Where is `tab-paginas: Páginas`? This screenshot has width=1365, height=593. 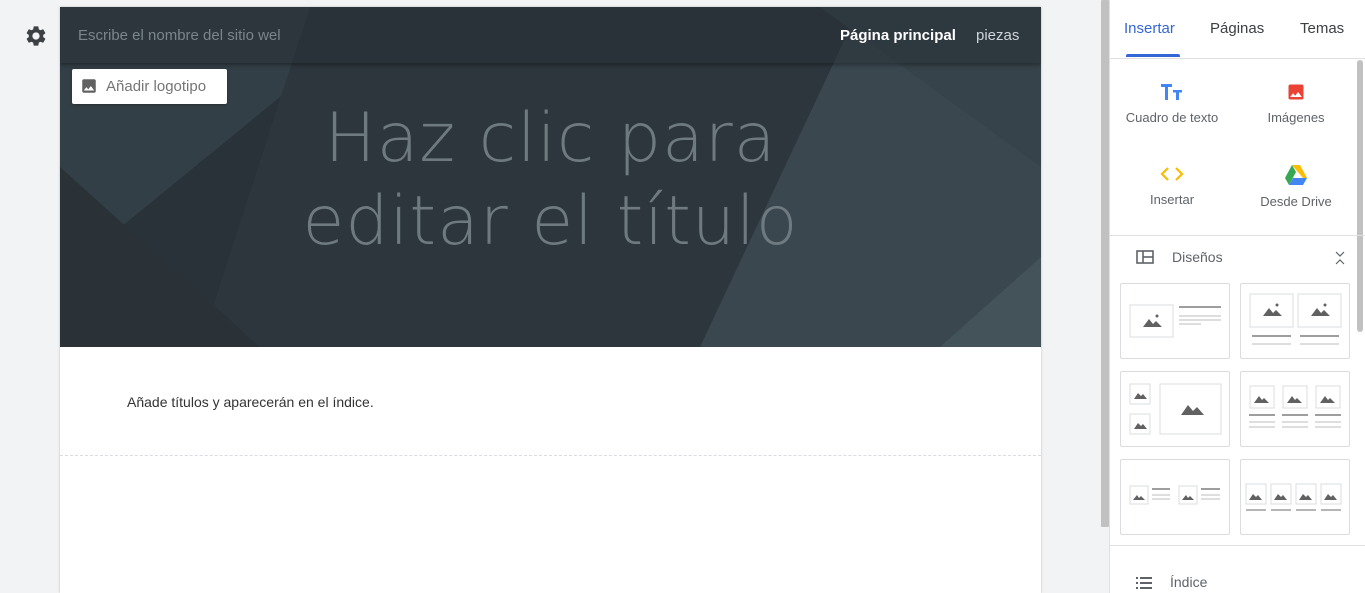
tab-paginas: Páginas is located at coordinates (1237, 28).